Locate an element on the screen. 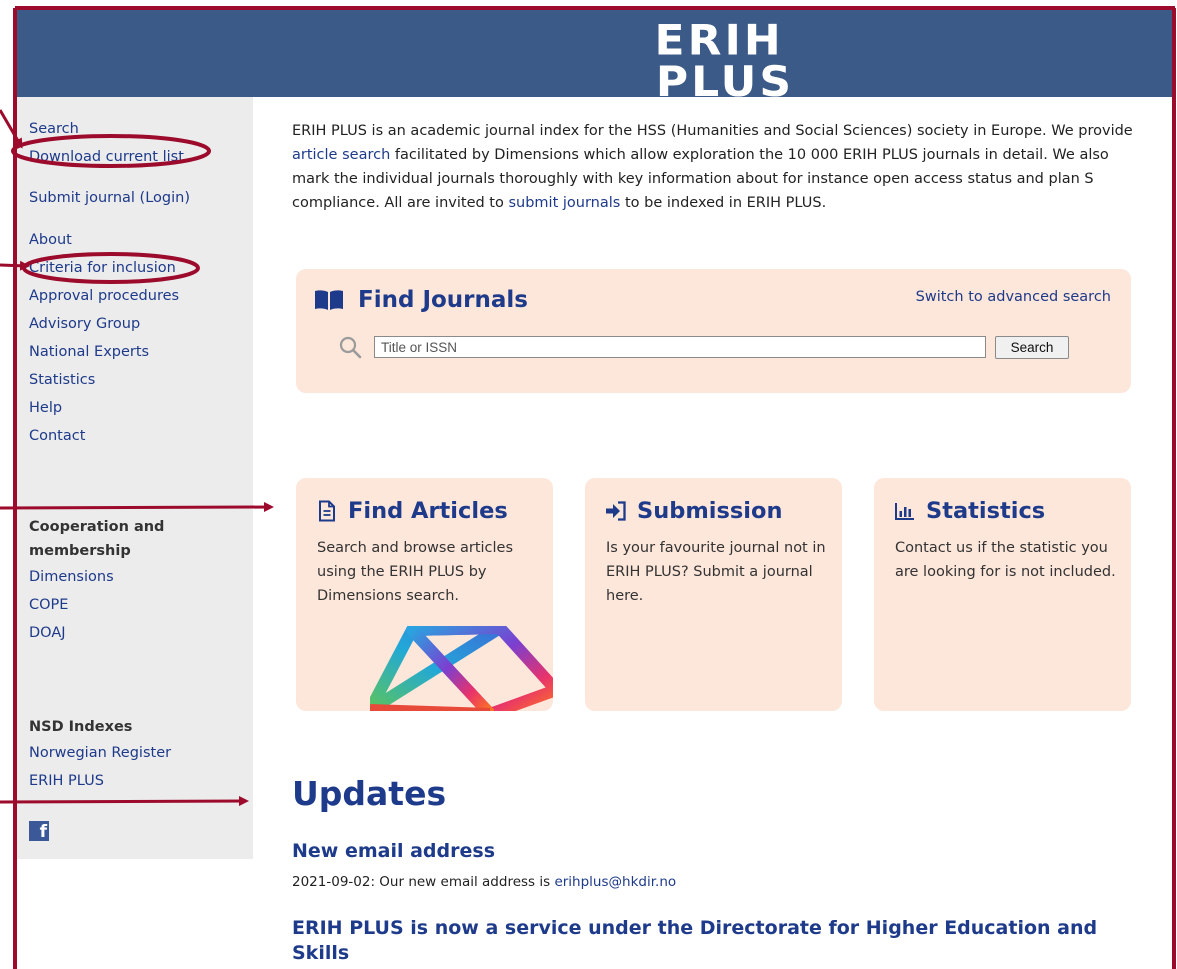 This screenshot has width=1177, height=969. sidebar-item-cope: COPE is located at coordinates (96, 605).